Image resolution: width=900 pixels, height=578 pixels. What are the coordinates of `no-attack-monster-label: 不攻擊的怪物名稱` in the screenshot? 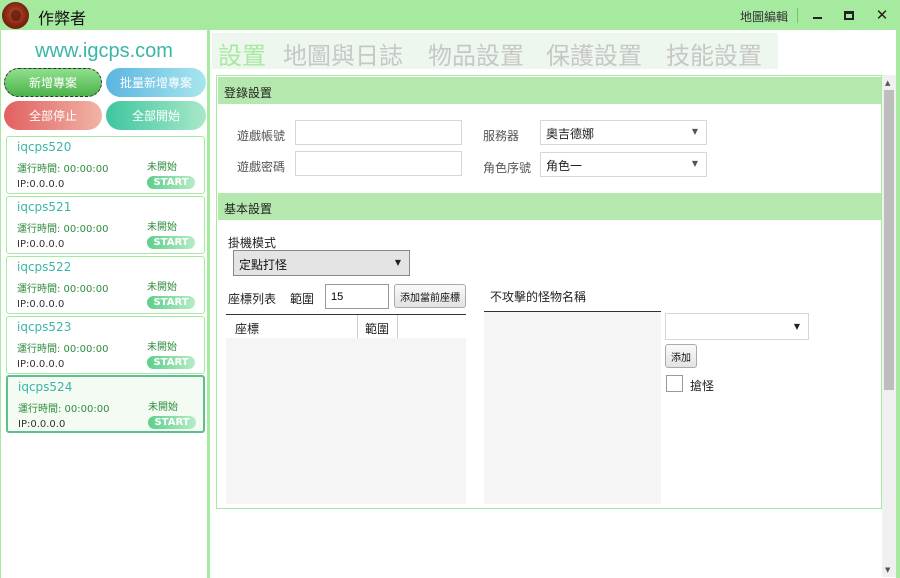 It's located at (538, 297).